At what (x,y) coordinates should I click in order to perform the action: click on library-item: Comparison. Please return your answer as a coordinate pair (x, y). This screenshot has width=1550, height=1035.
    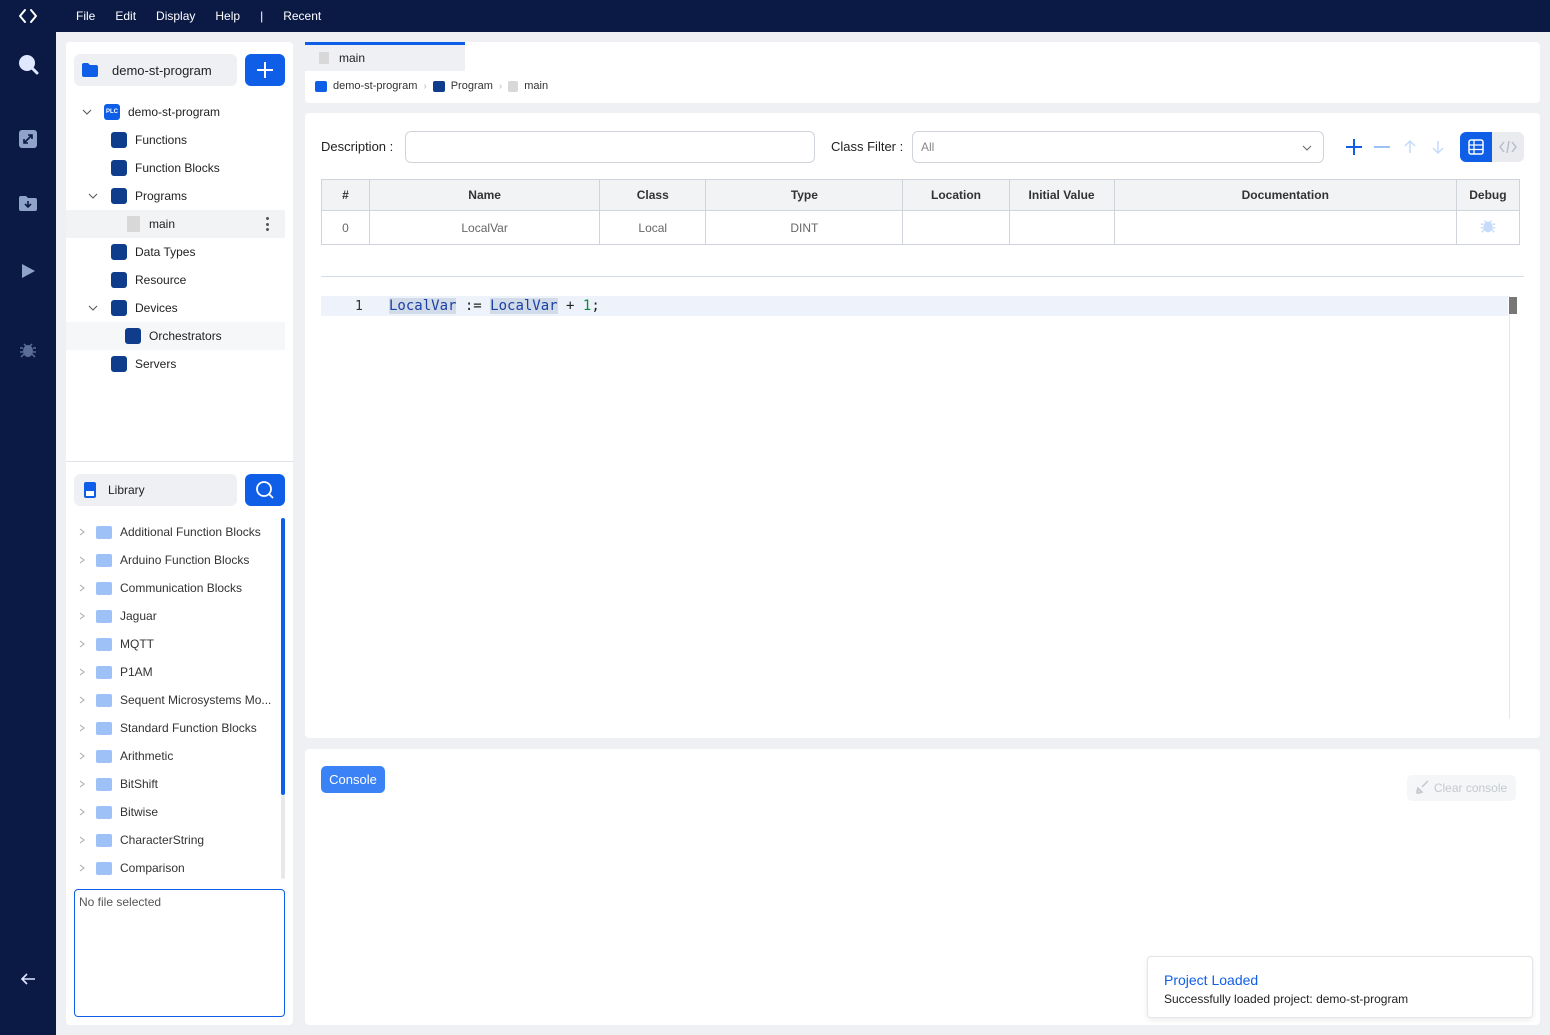
    Looking at the image, I should click on (131, 868).